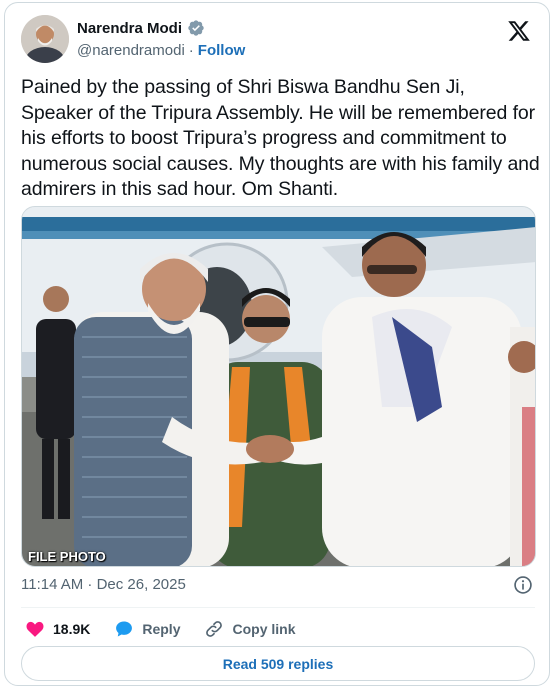  I want to click on author-handle: @narendramodi, so click(131, 50).